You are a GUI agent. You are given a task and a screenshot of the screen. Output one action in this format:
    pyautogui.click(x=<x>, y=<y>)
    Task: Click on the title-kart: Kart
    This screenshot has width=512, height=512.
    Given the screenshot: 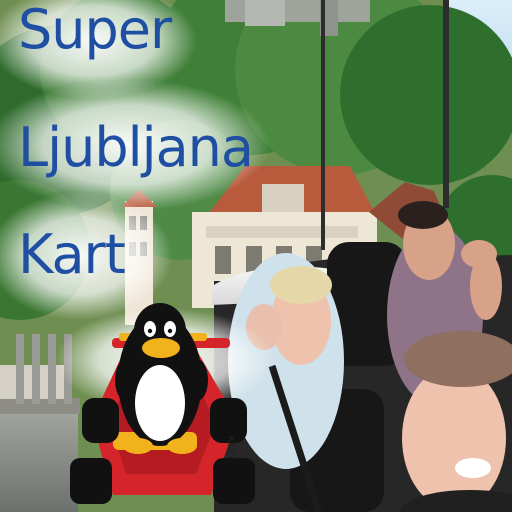 What is the action you would take?
    pyautogui.click(x=72, y=254)
    